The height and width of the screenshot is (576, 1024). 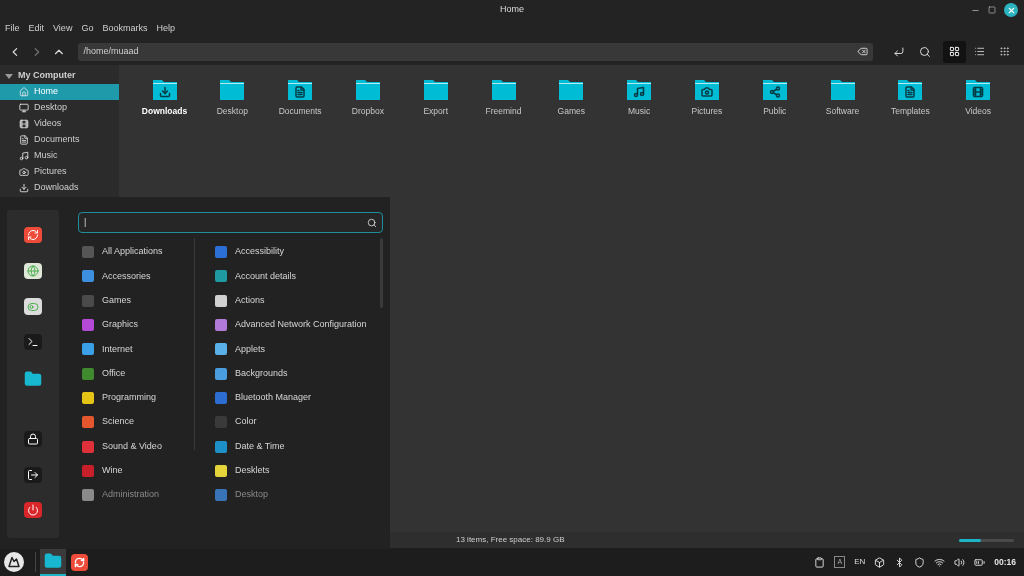 I want to click on lock-icon, so click(x=33, y=438).